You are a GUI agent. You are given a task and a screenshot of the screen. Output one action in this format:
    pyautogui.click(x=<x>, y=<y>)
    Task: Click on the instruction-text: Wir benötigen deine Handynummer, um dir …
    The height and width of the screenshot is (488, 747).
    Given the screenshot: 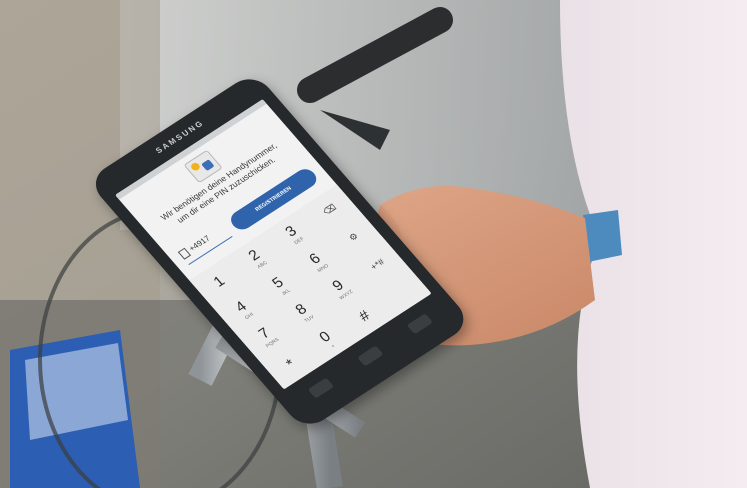 What is the action you would take?
    pyautogui.click(x=218, y=182)
    